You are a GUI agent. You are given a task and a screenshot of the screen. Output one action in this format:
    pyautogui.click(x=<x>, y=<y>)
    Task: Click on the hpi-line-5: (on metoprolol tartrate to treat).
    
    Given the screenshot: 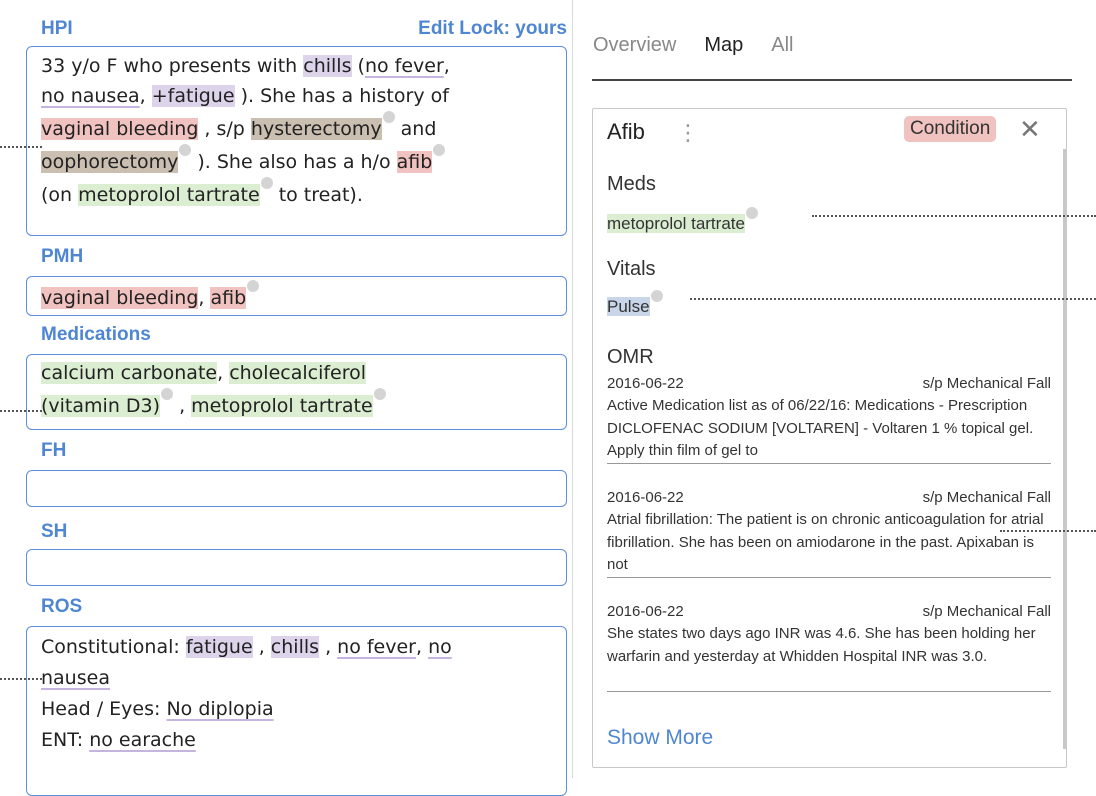 What is the action you would take?
    pyautogui.click(x=297, y=193)
    